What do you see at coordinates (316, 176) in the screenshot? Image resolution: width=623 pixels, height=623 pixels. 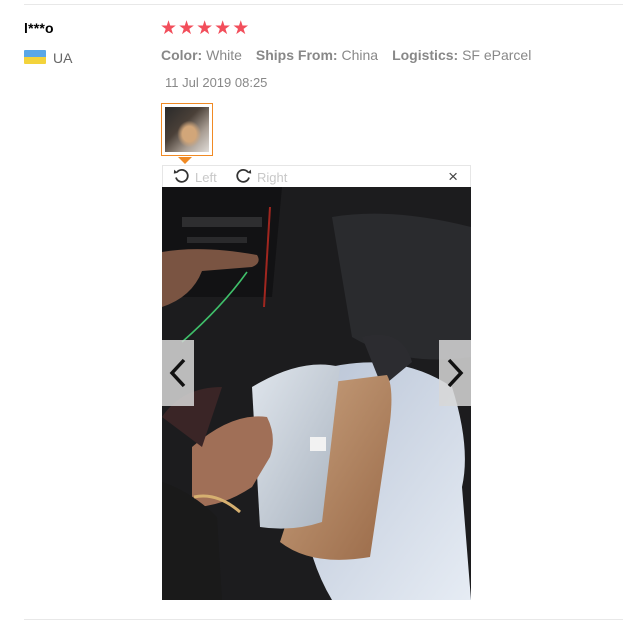 I see `image-viewer-toolbar: Left Right ×` at bounding box center [316, 176].